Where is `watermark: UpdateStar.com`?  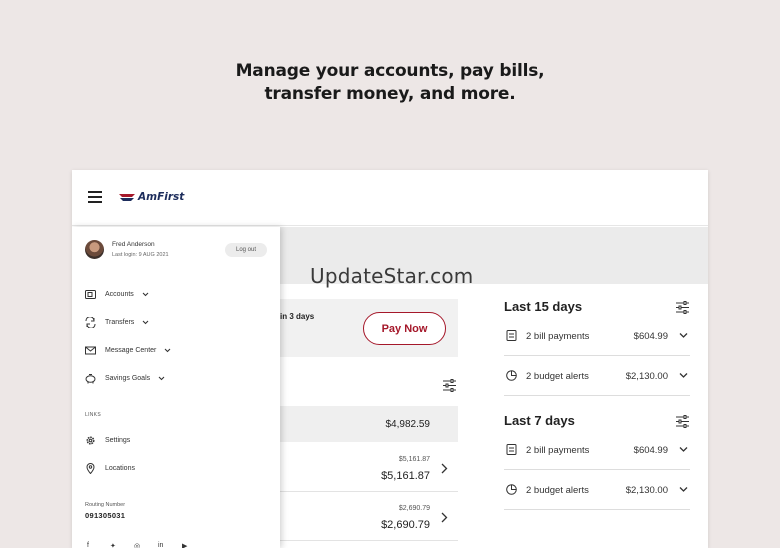 watermark: UpdateStar.com is located at coordinates (392, 276).